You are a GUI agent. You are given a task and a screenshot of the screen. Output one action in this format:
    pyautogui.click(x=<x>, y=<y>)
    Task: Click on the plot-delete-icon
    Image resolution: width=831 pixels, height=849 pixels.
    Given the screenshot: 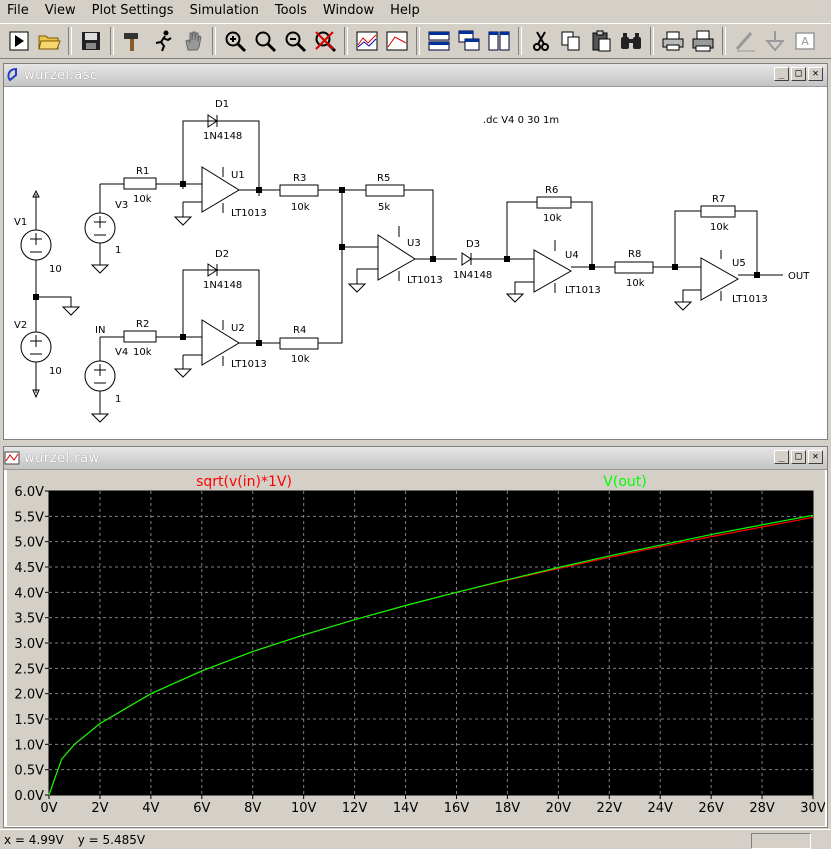 What is the action you would take?
    pyautogui.click(x=397, y=41)
    